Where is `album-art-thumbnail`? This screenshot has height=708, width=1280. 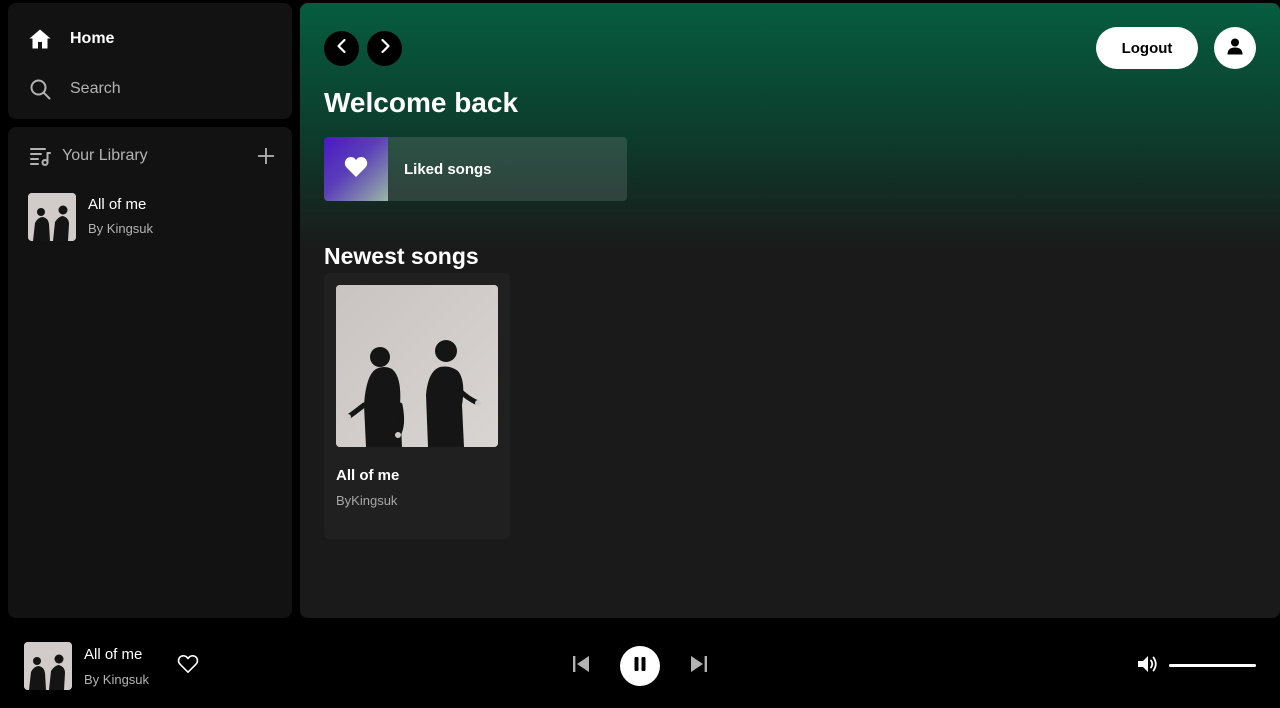 album-art-thumbnail is located at coordinates (52, 217).